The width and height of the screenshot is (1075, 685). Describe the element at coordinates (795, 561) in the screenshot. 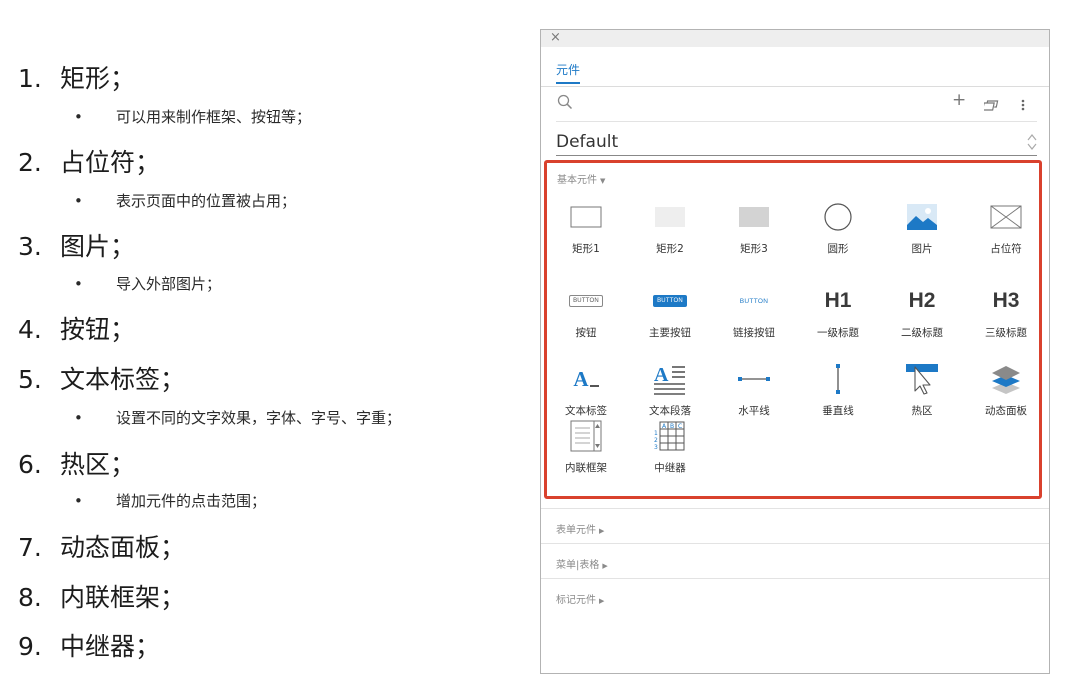

I see `section-menu-table: 菜单|表格 ▶` at that location.